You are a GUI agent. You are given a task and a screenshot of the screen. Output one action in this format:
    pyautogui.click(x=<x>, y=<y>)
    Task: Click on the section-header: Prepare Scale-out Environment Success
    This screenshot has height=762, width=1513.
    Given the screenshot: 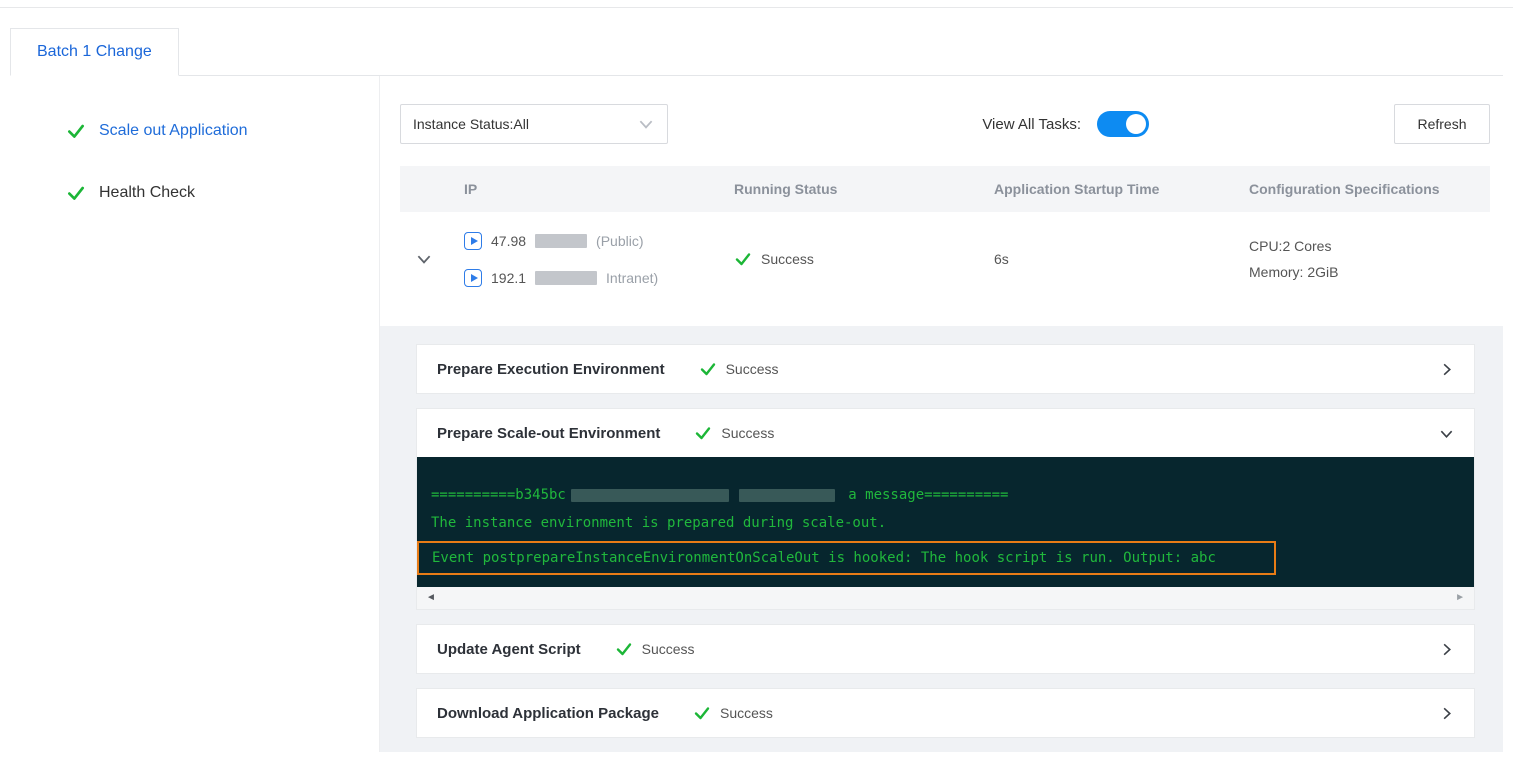 What is the action you would take?
    pyautogui.click(x=945, y=433)
    